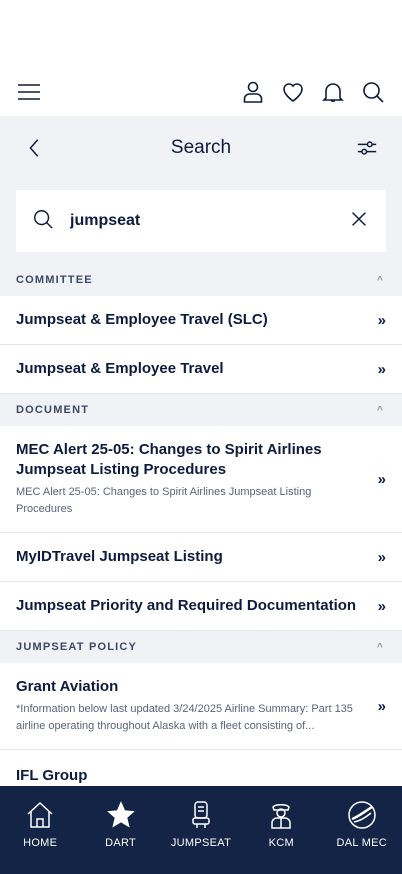 The image size is (402, 874). Describe the element at coordinates (362, 837) in the screenshot. I see `nav-dal-mec: DAL MEC` at that location.